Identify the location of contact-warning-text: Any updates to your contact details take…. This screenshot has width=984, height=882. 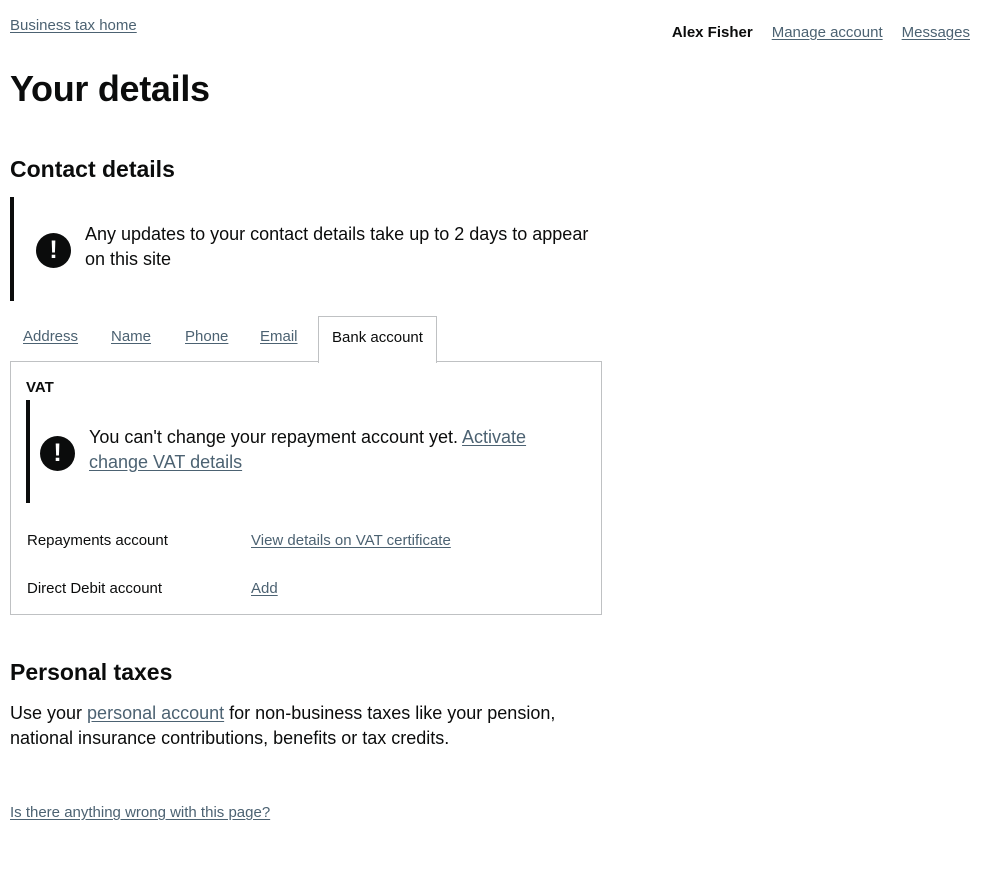
(337, 246).